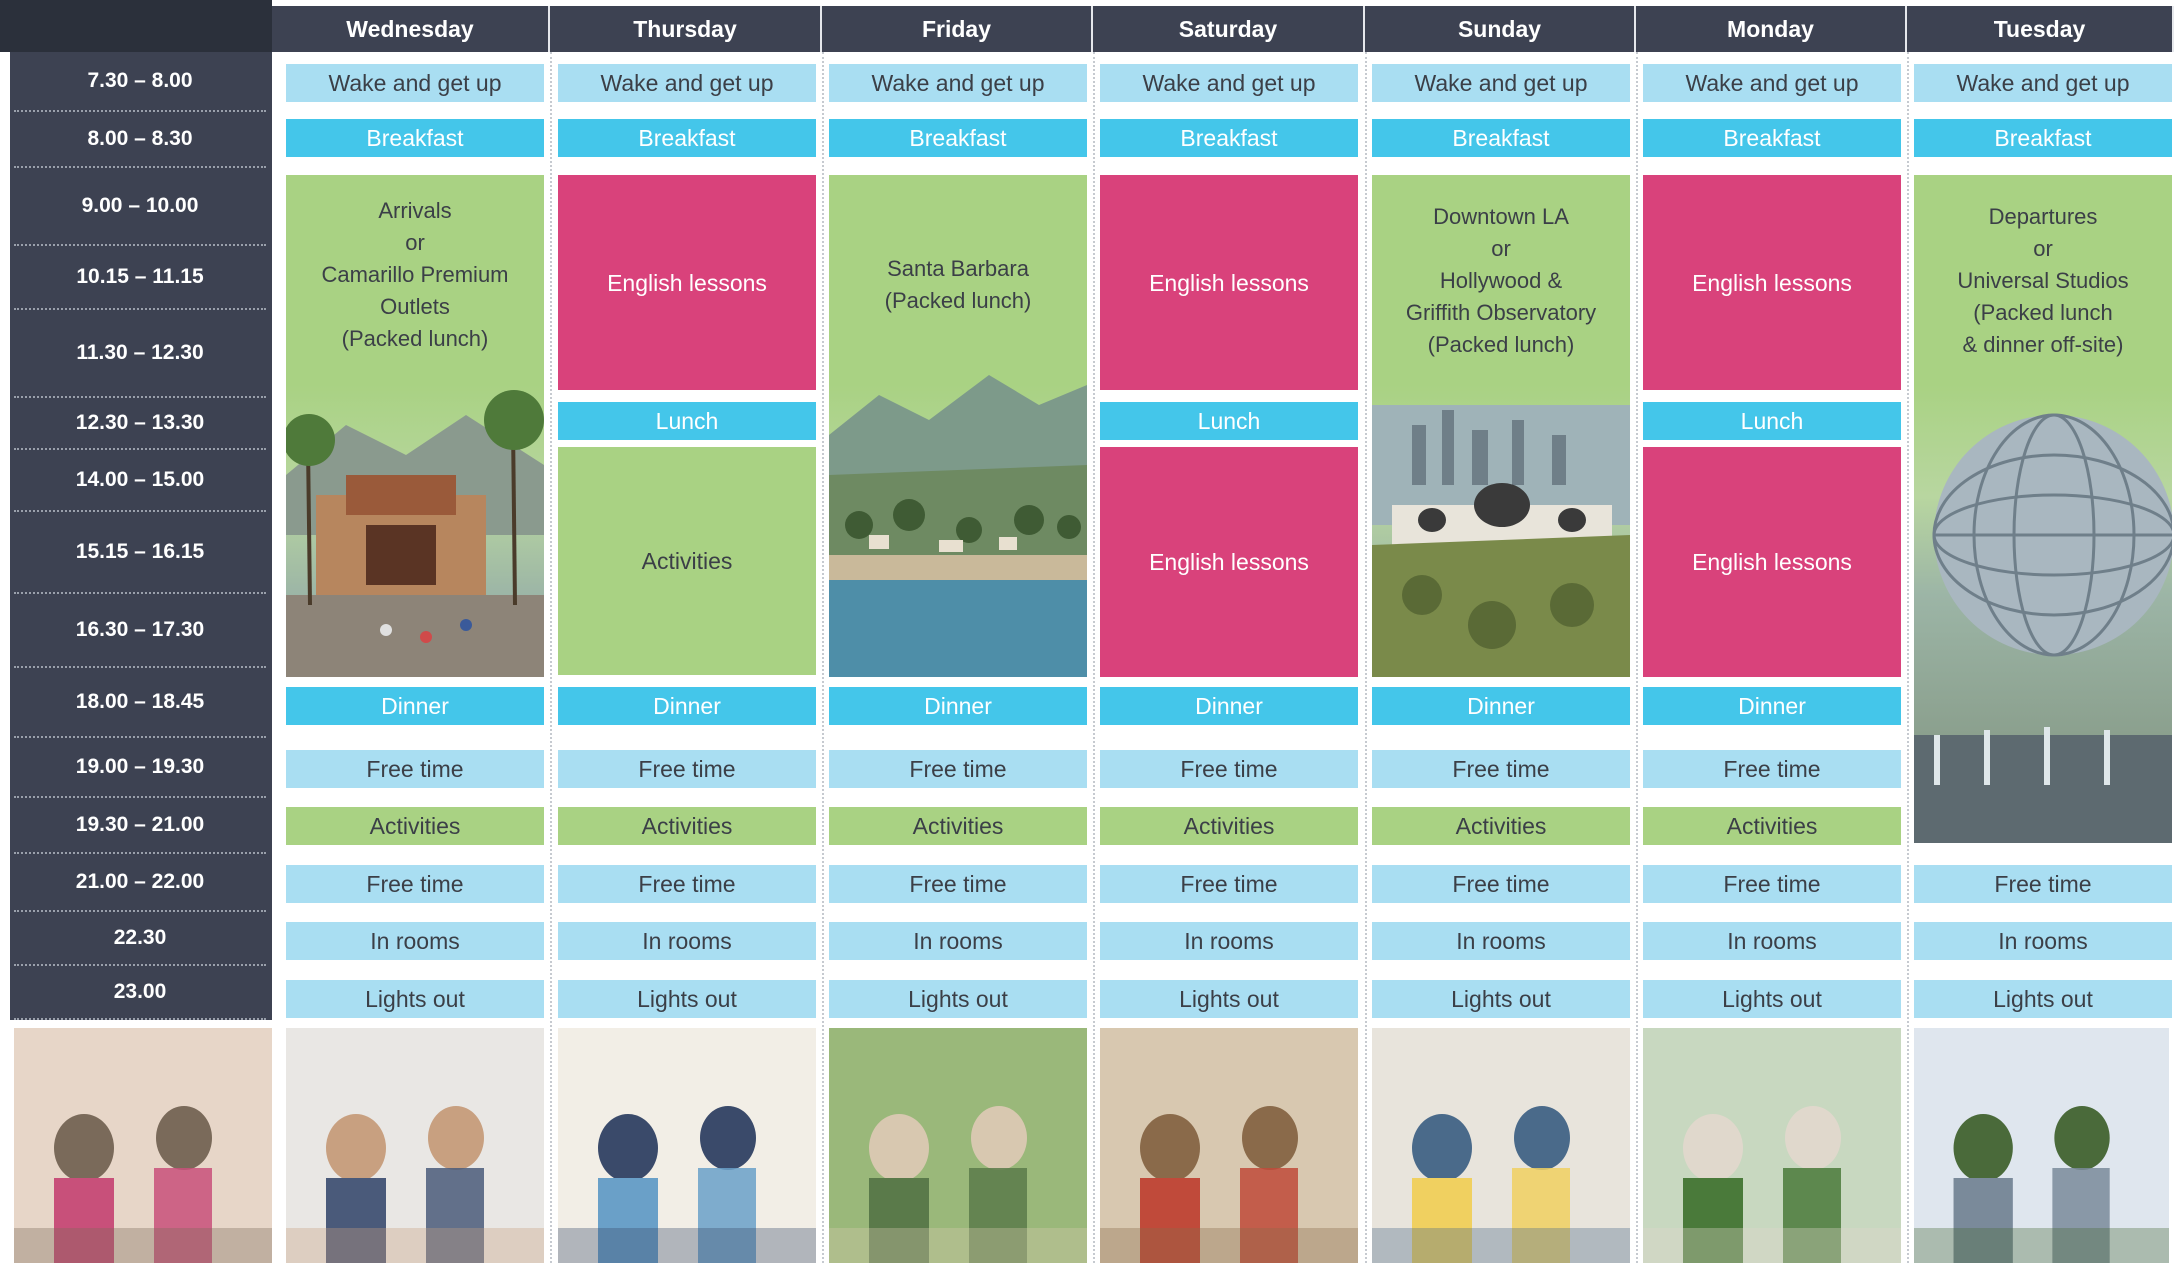 Image resolution: width=2174 pixels, height=1263 pixels. What do you see at coordinates (415, 826) in the screenshot?
I see `slot-activities-wednesday: Activities` at bounding box center [415, 826].